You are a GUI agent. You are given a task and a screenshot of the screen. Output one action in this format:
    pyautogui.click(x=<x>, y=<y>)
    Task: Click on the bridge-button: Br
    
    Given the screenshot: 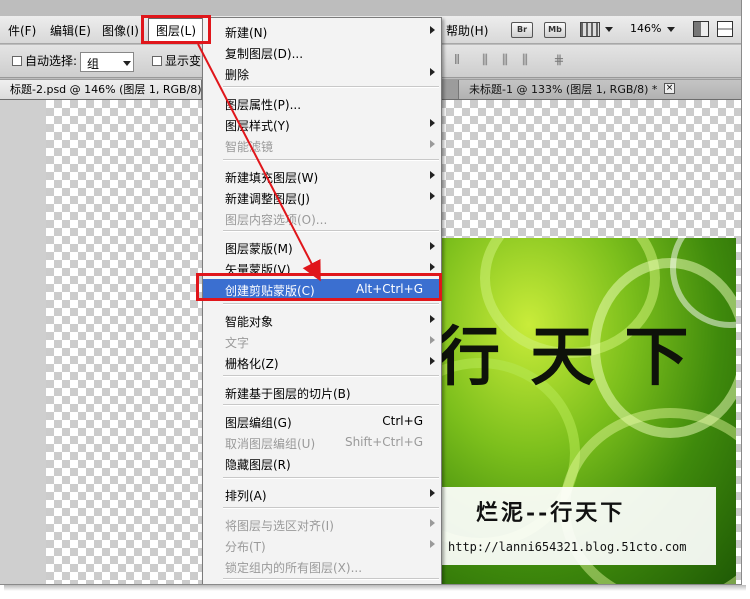 What is the action you would take?
    pyautogui.click(x=522, y=30)
    